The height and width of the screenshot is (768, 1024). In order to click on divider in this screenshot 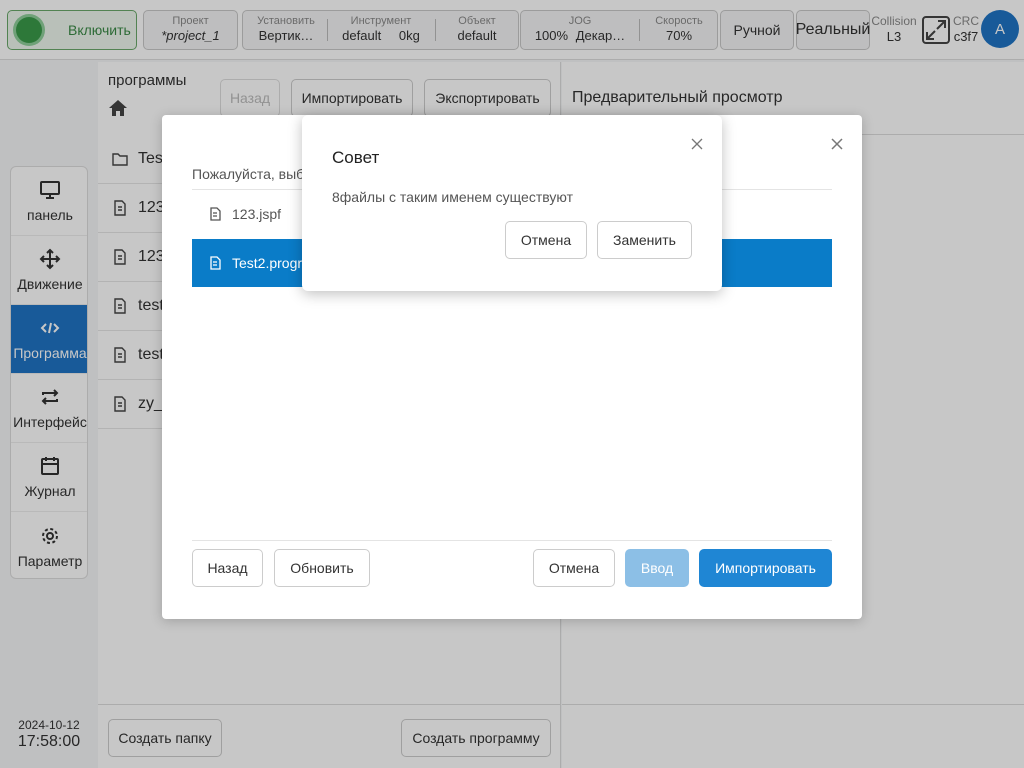, I will do `click(512, 540)`.